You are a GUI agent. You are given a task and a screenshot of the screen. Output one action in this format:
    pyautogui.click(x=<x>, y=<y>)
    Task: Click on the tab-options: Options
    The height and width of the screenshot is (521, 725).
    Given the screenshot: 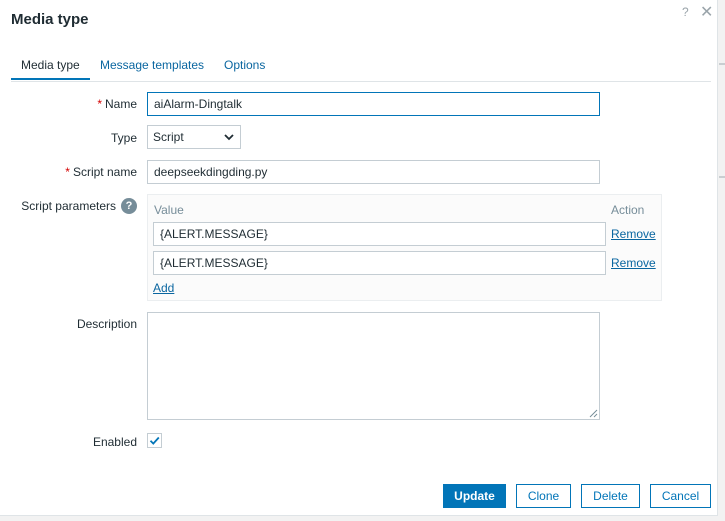 What is the action you would take?
    pyautogui.click(x=244, y=65)
    